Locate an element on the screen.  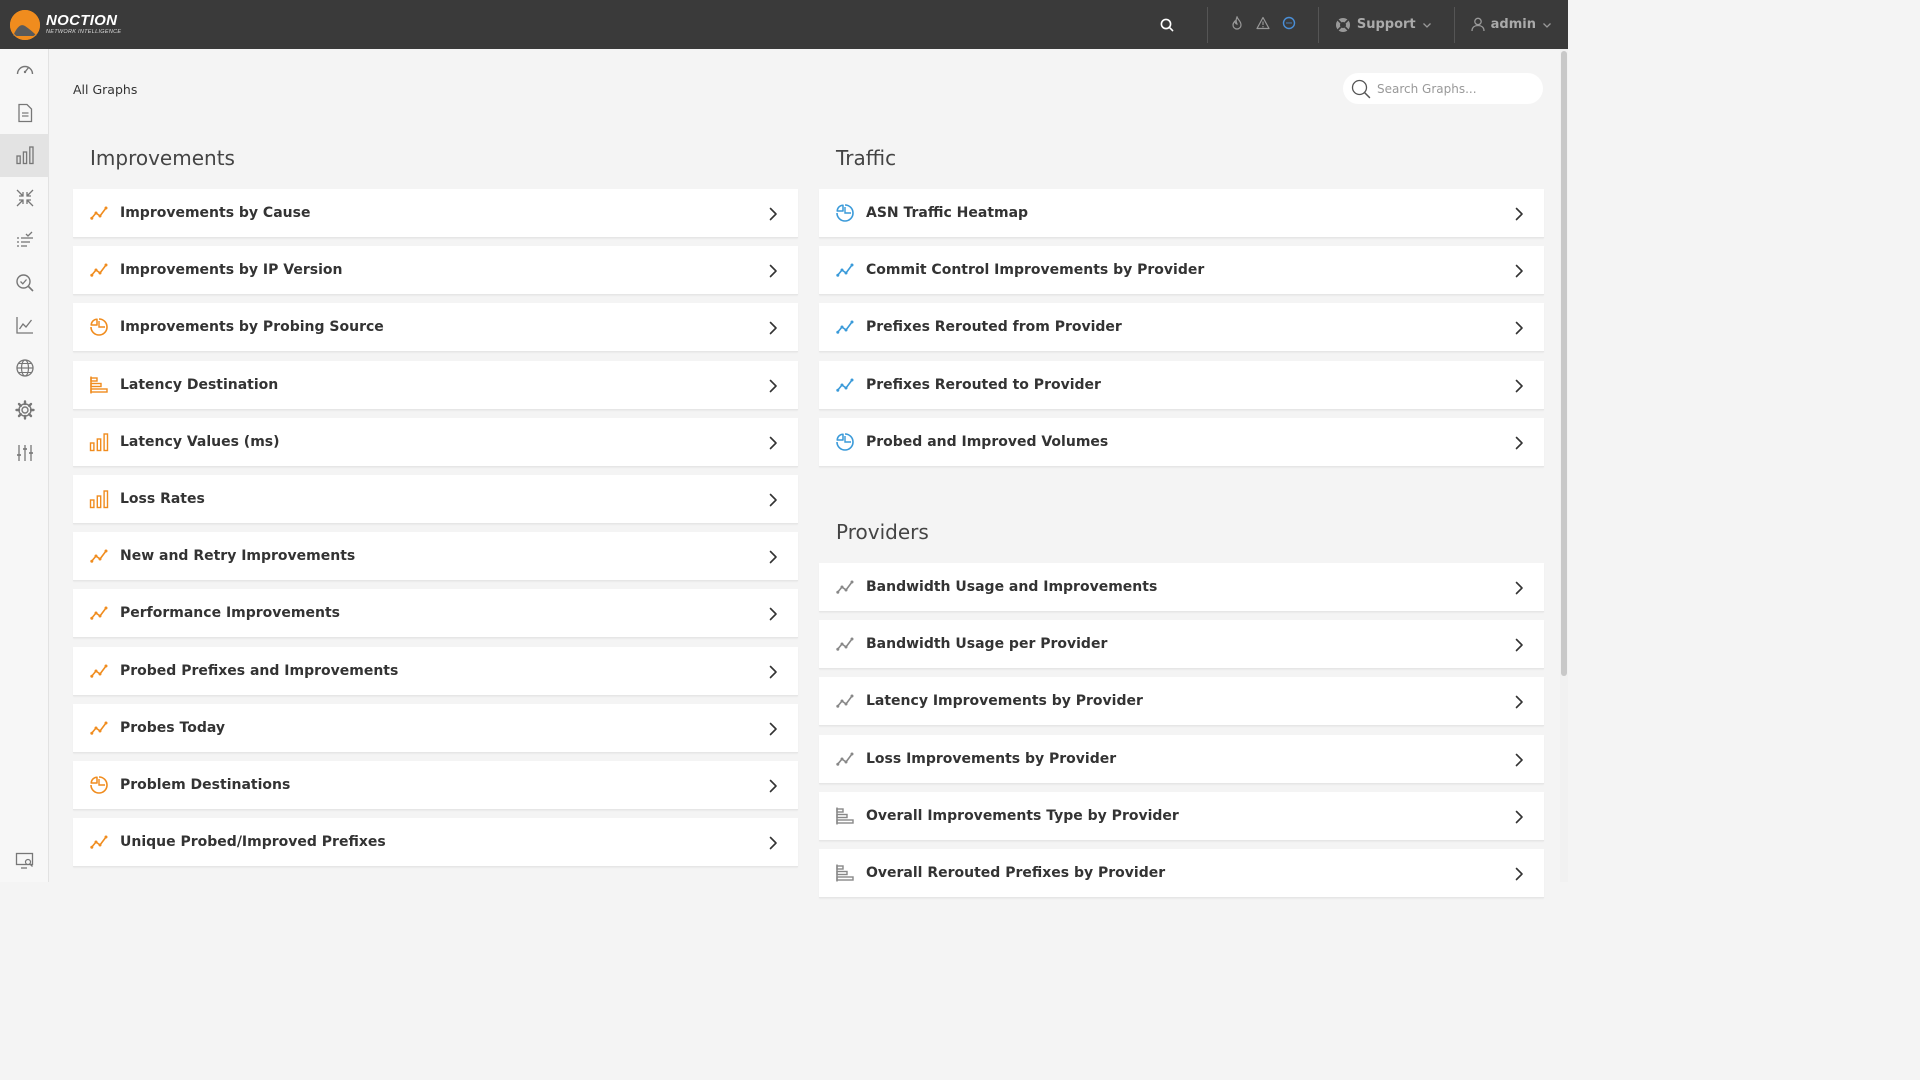
sidebar-item-global is located at coordinates (24, 368).